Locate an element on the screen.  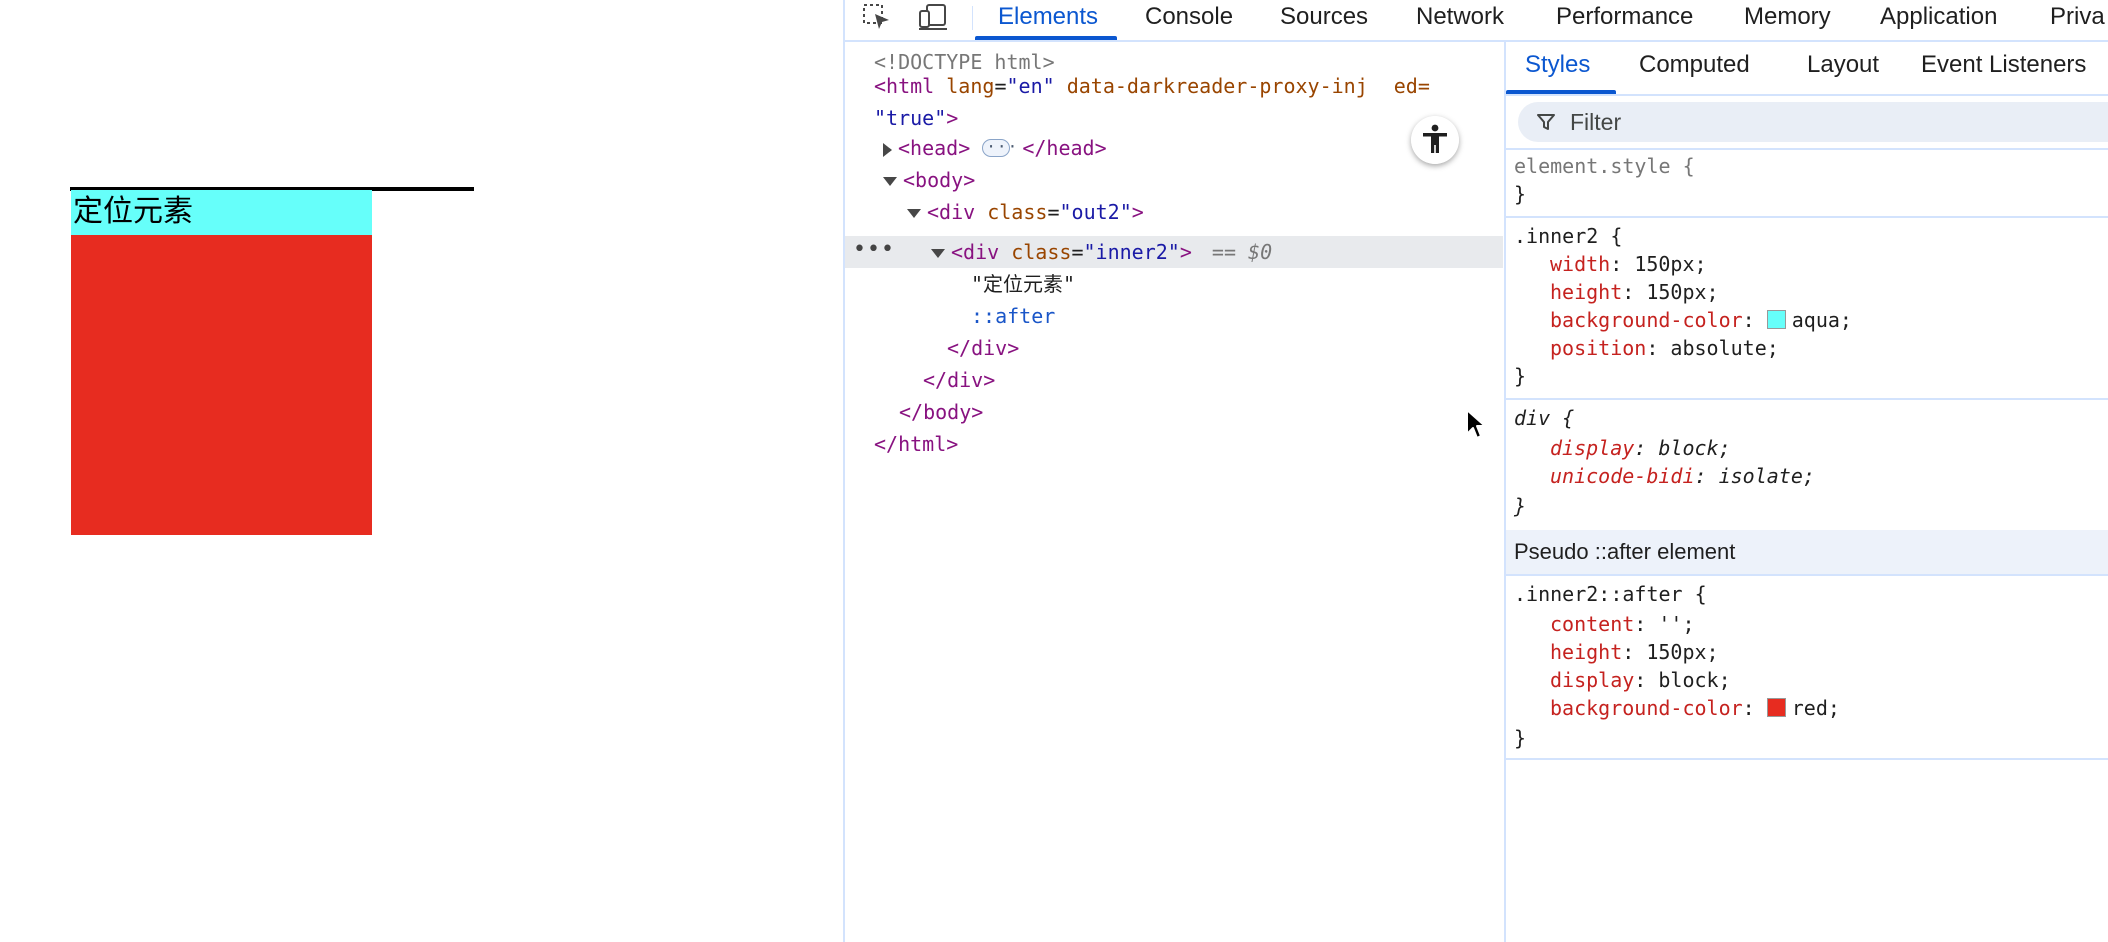
tab-application: Application is located at coordinates (1938, 18).